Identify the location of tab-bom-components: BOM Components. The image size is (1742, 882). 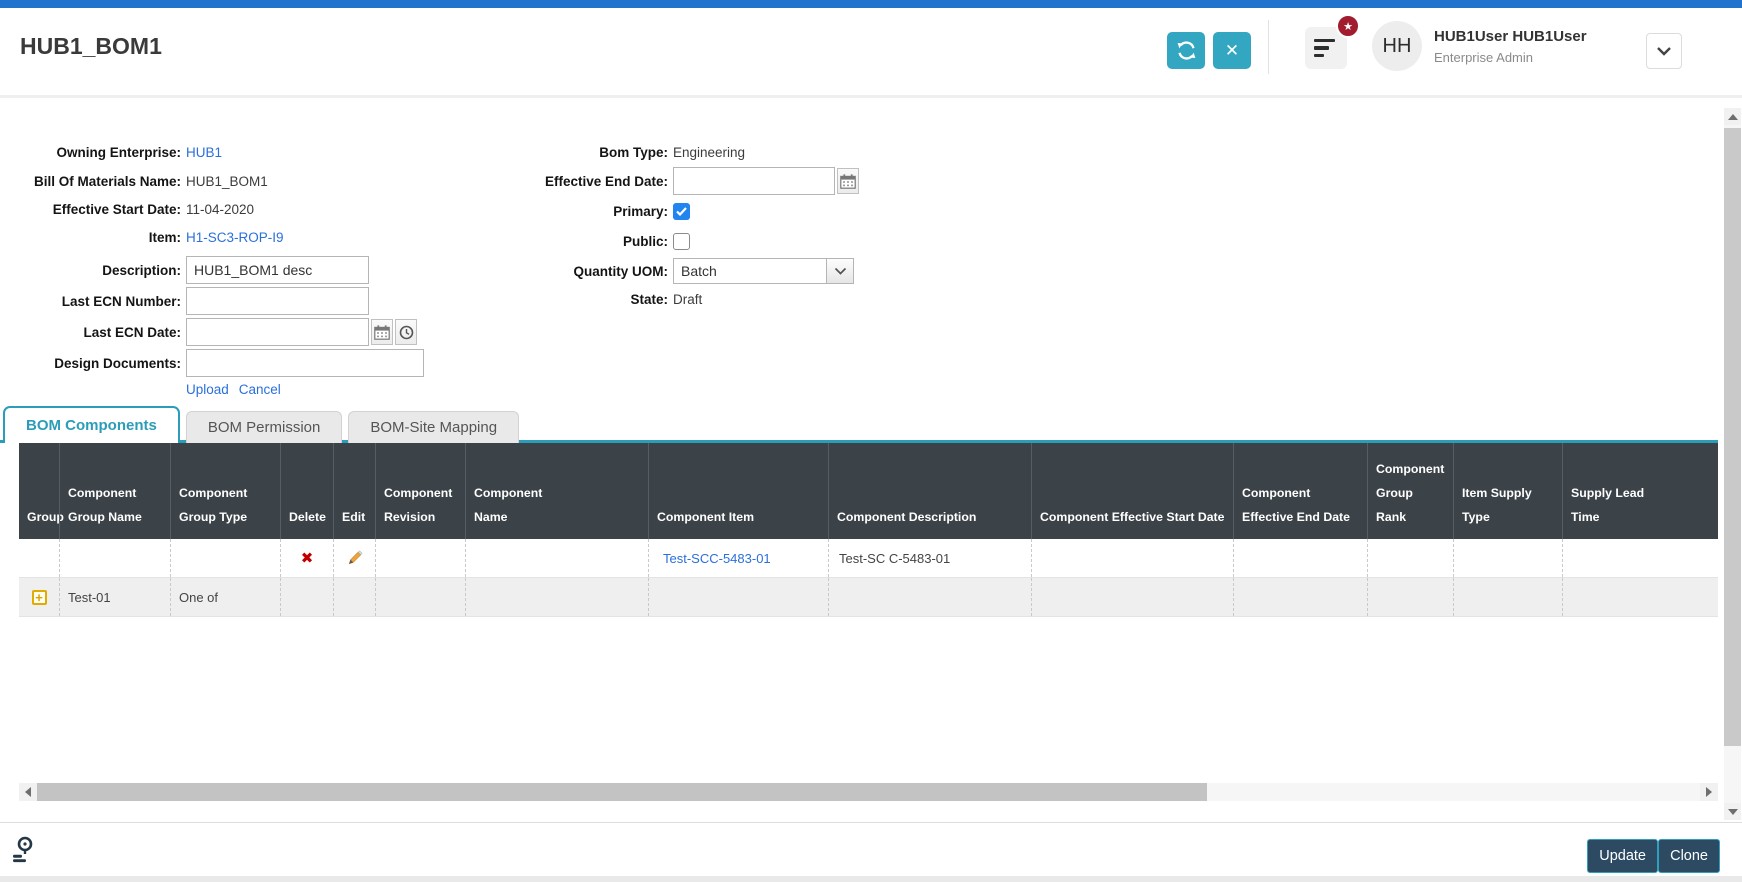
(91, 424).